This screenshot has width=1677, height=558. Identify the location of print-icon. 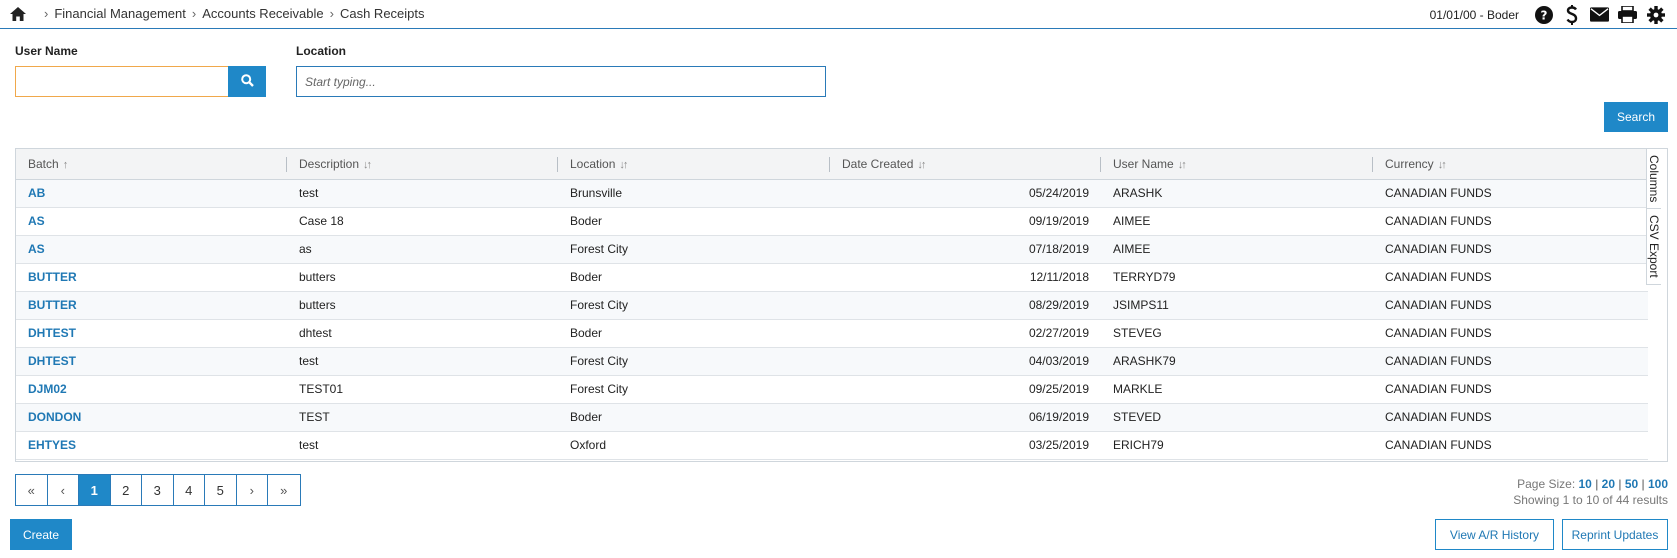
(1627, 14).